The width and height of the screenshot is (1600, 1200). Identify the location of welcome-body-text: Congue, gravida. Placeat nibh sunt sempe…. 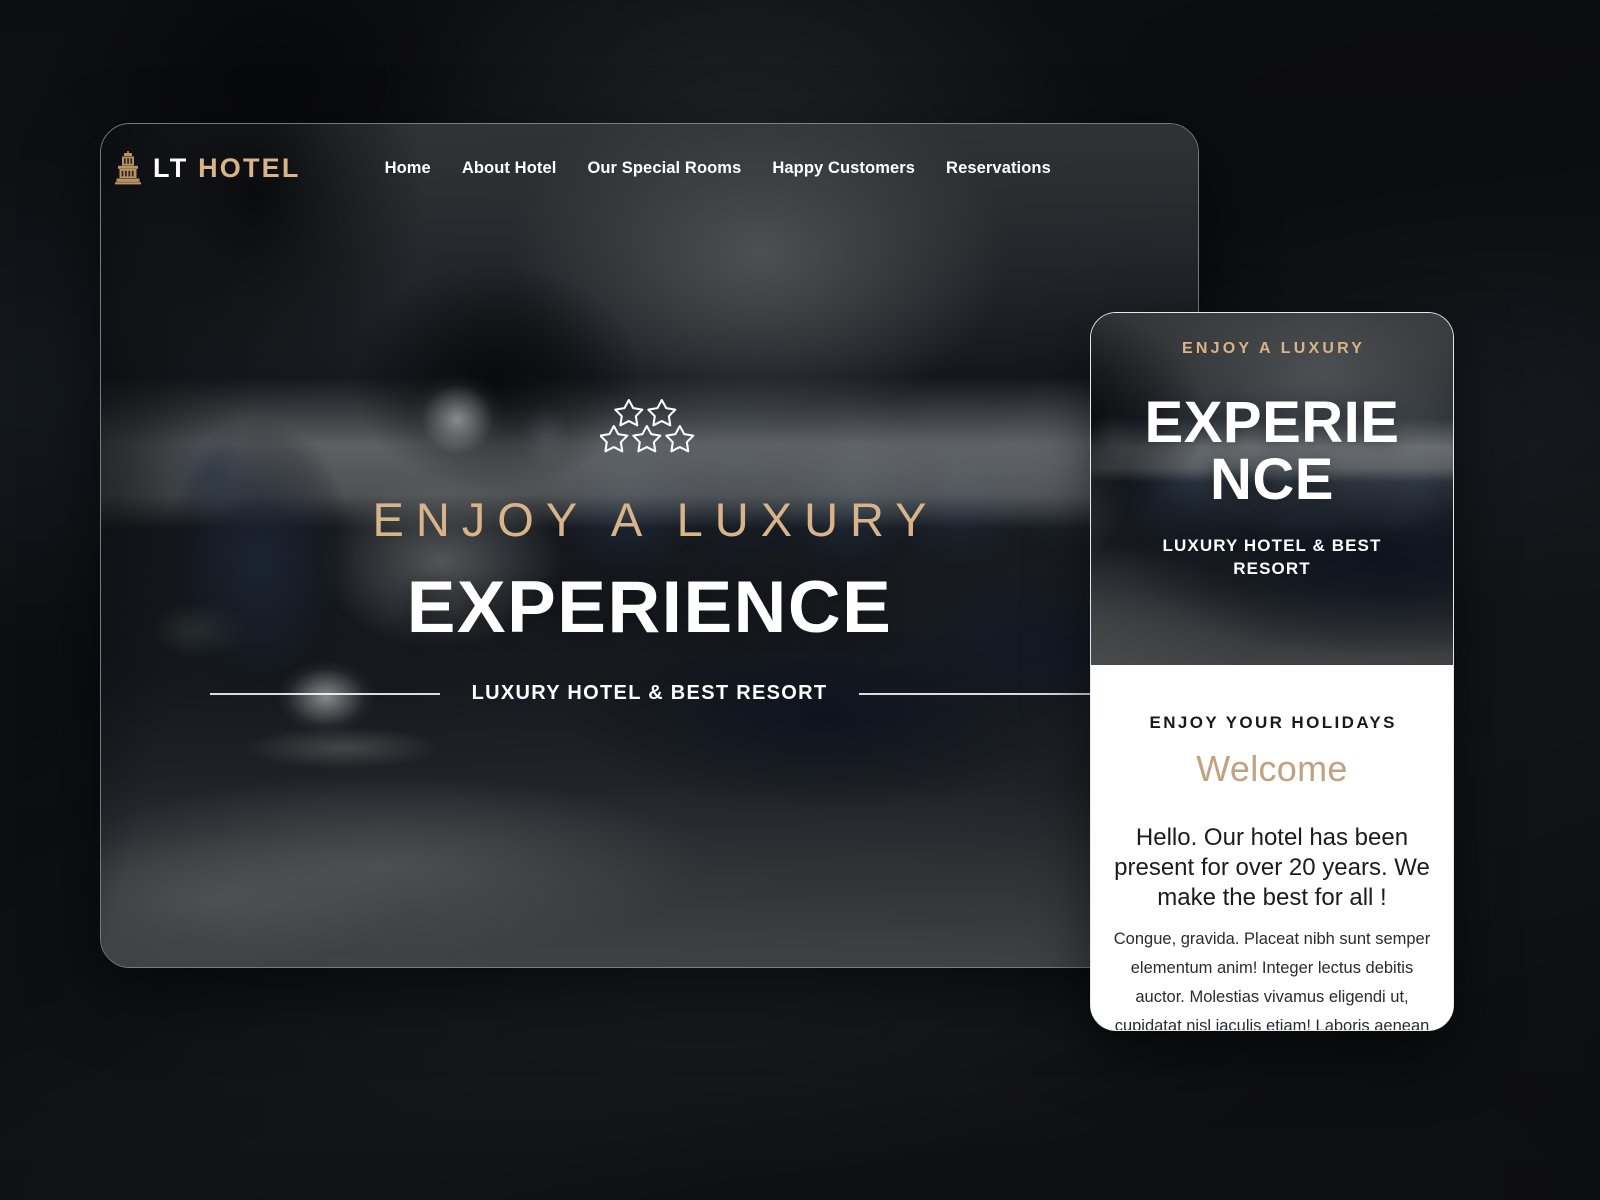
(1272, 980).